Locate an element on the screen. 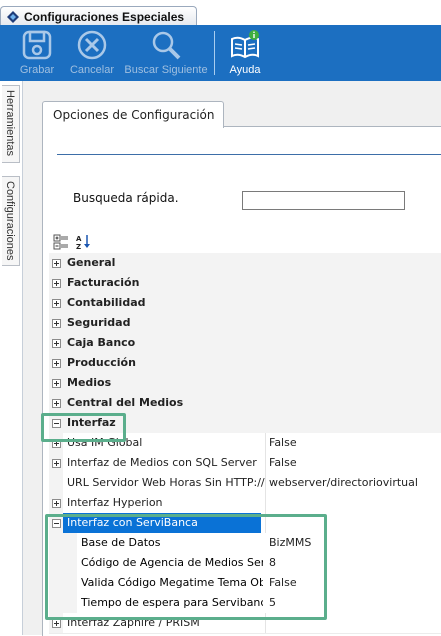 This screenshot has height=636, width=441. window-tab: Configuraciones Especiales is located at coordinates (98, 16).